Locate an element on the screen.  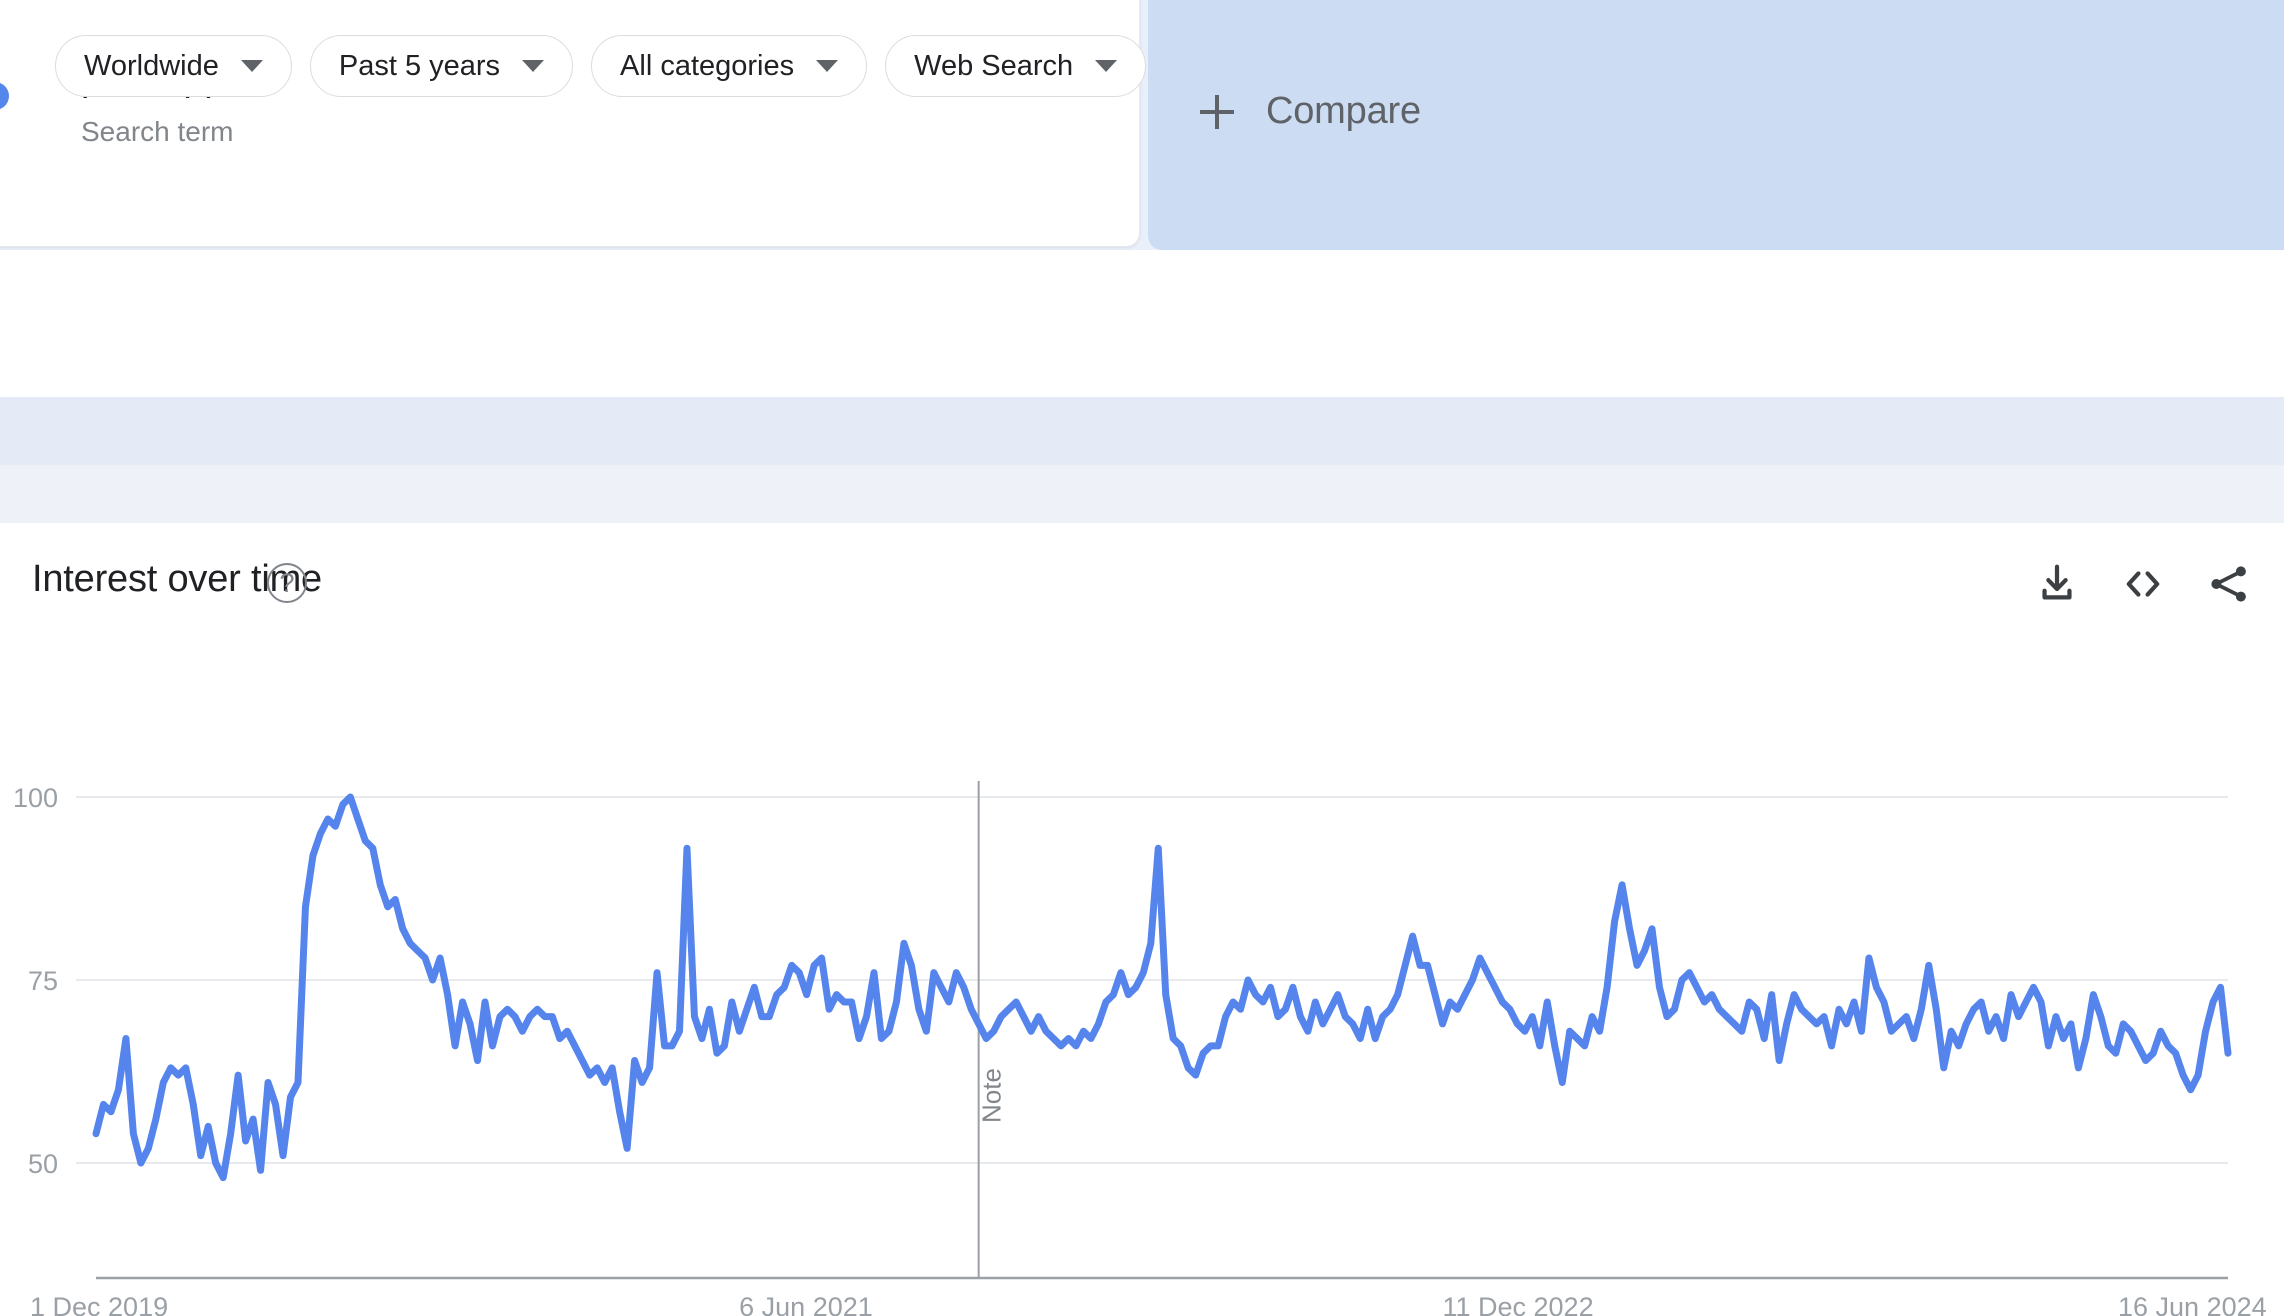
svg-text: 6 Jun 2021 is located at coordinates (806, 1304).